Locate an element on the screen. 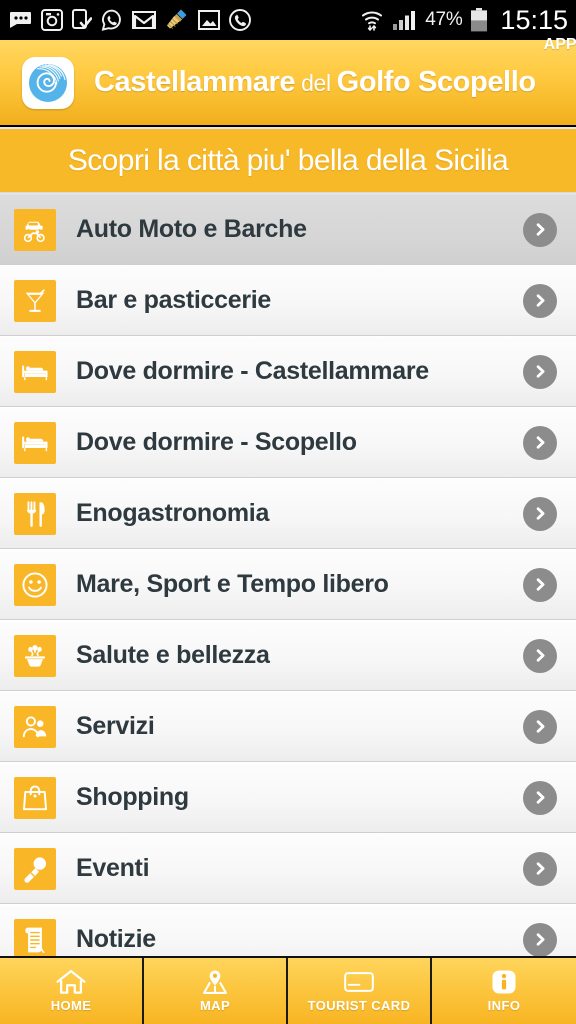 The image size is (576, 1024). page-title: Castellammare del Golfo Scopello is located at coordinates (315, 82).